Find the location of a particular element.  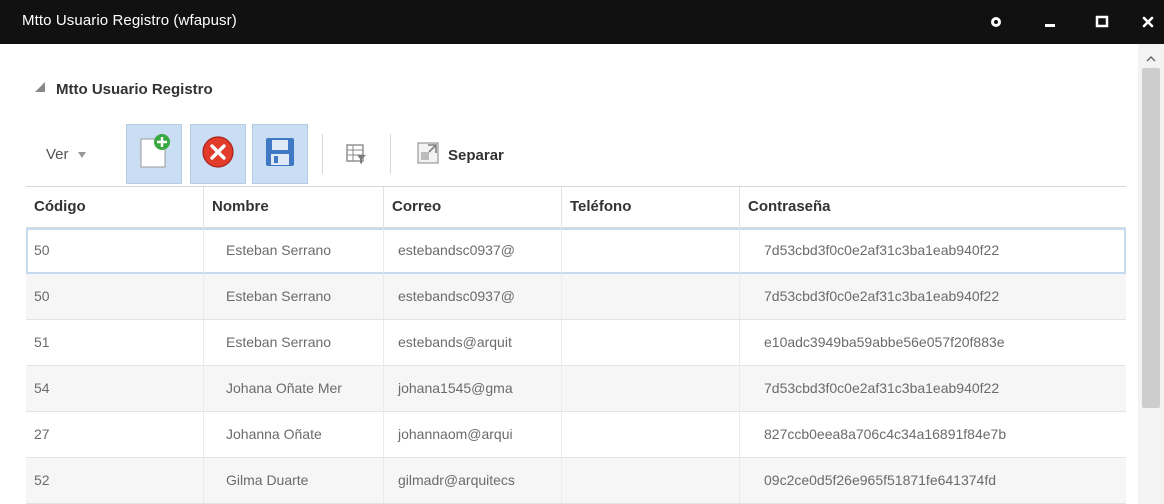

delete-record-icon is located at coordinates (218, 154).